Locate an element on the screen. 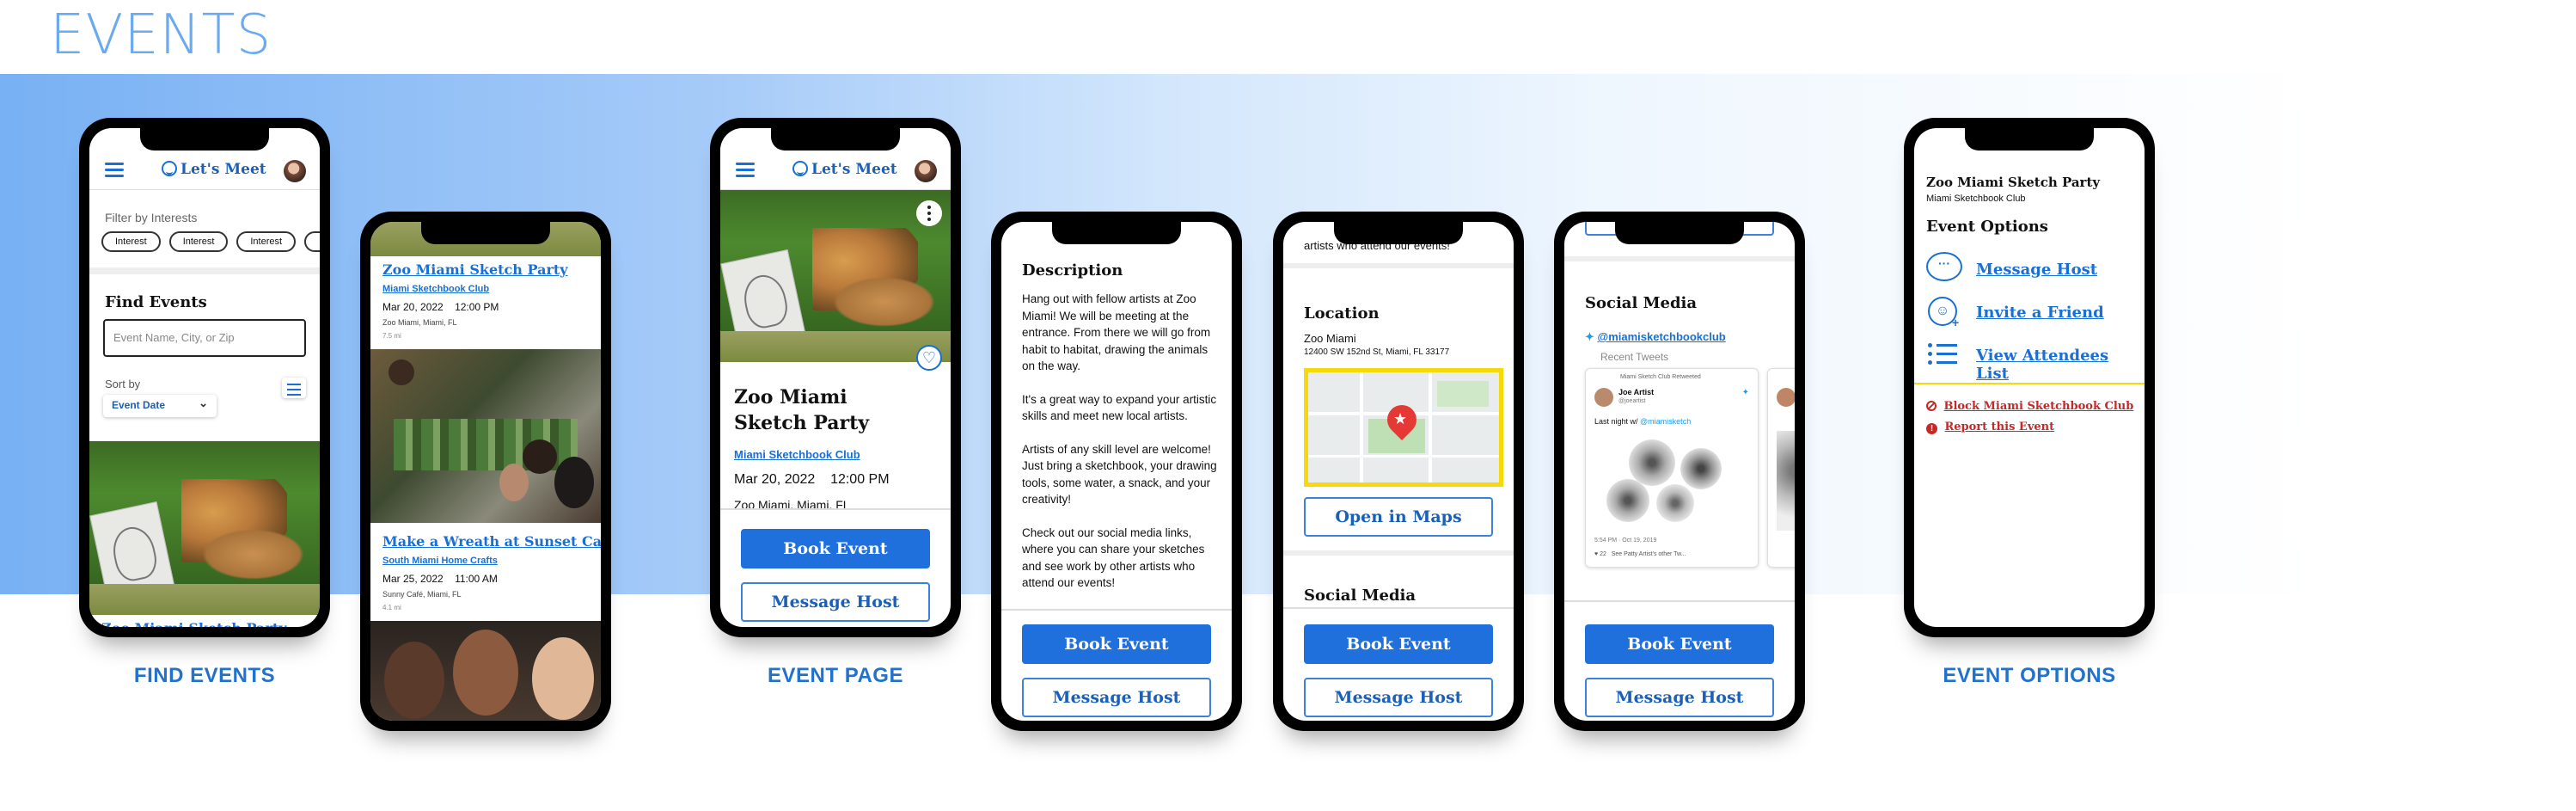 Image resolution: width=2576 pixels, height=811 pixels. event-card-place: Sunny Café, Miami, FL is located at coordinates (422, 594).